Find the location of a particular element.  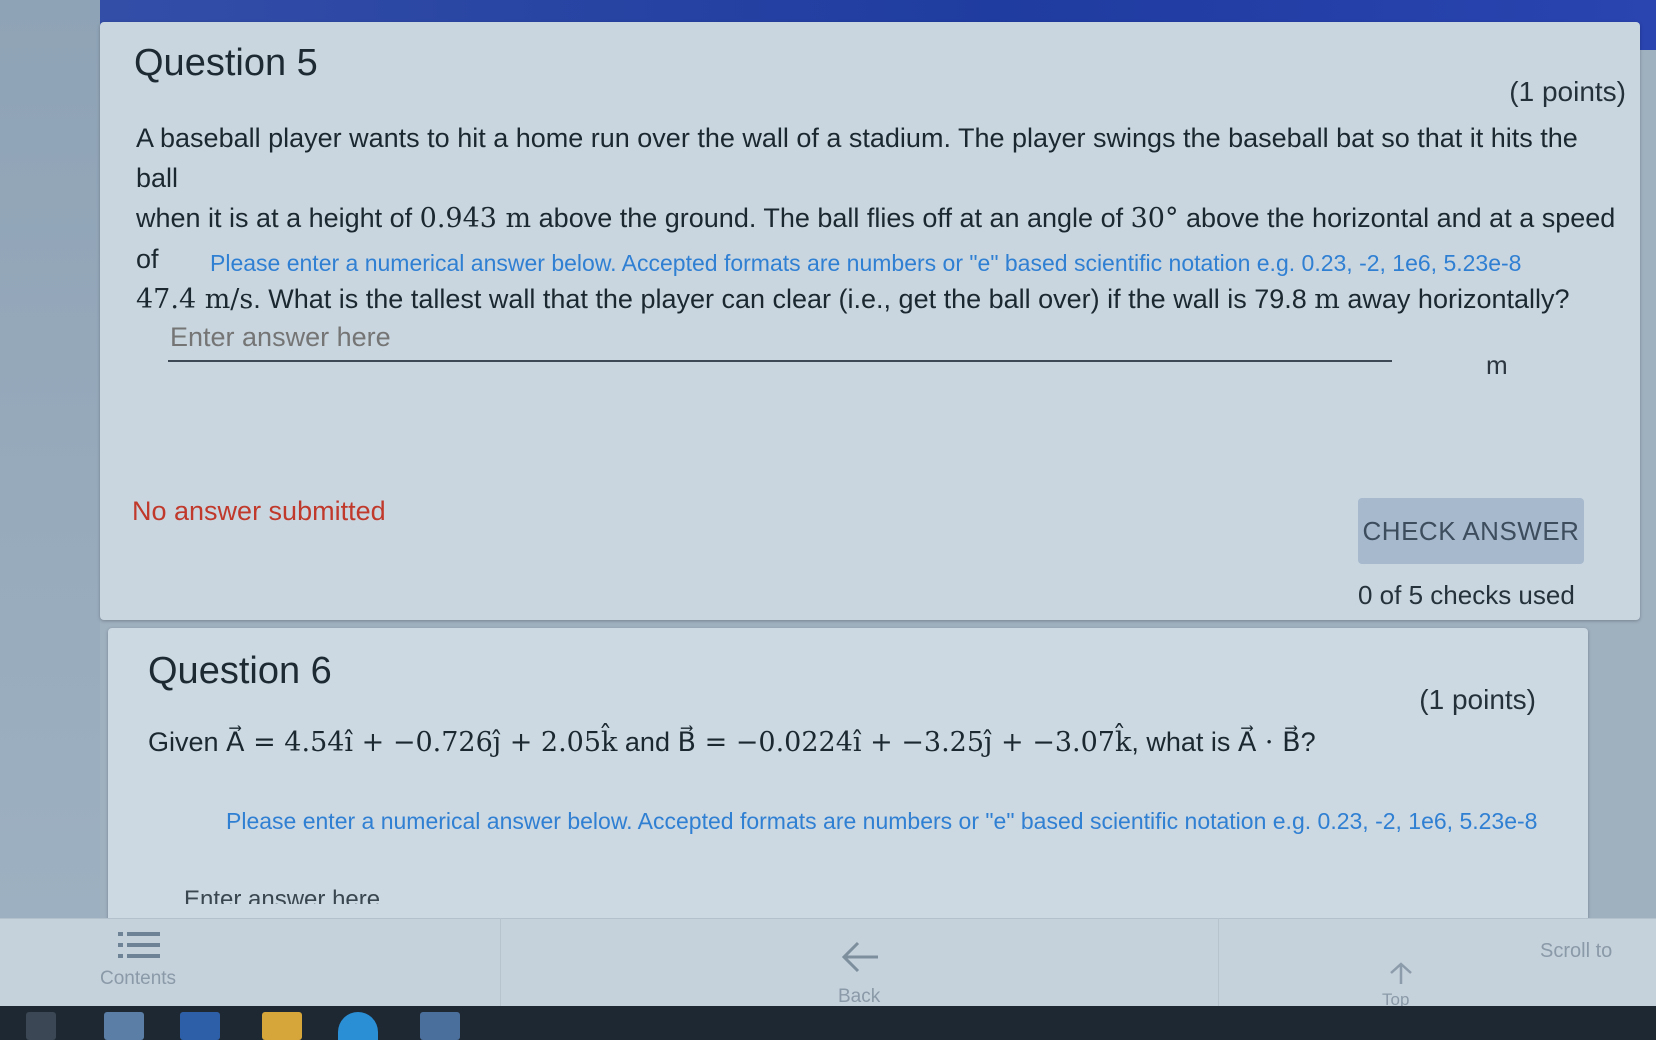

list-icon is located at coordinates (139, 945).